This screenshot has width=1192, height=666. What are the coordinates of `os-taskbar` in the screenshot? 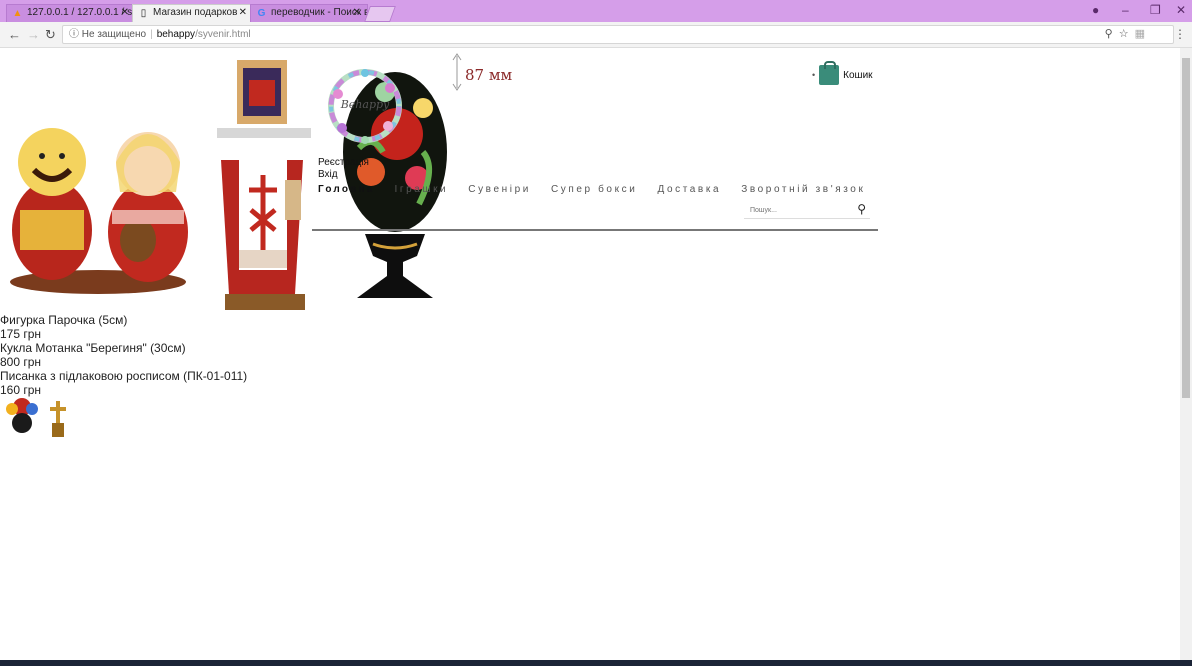 It's located at (596, 663).